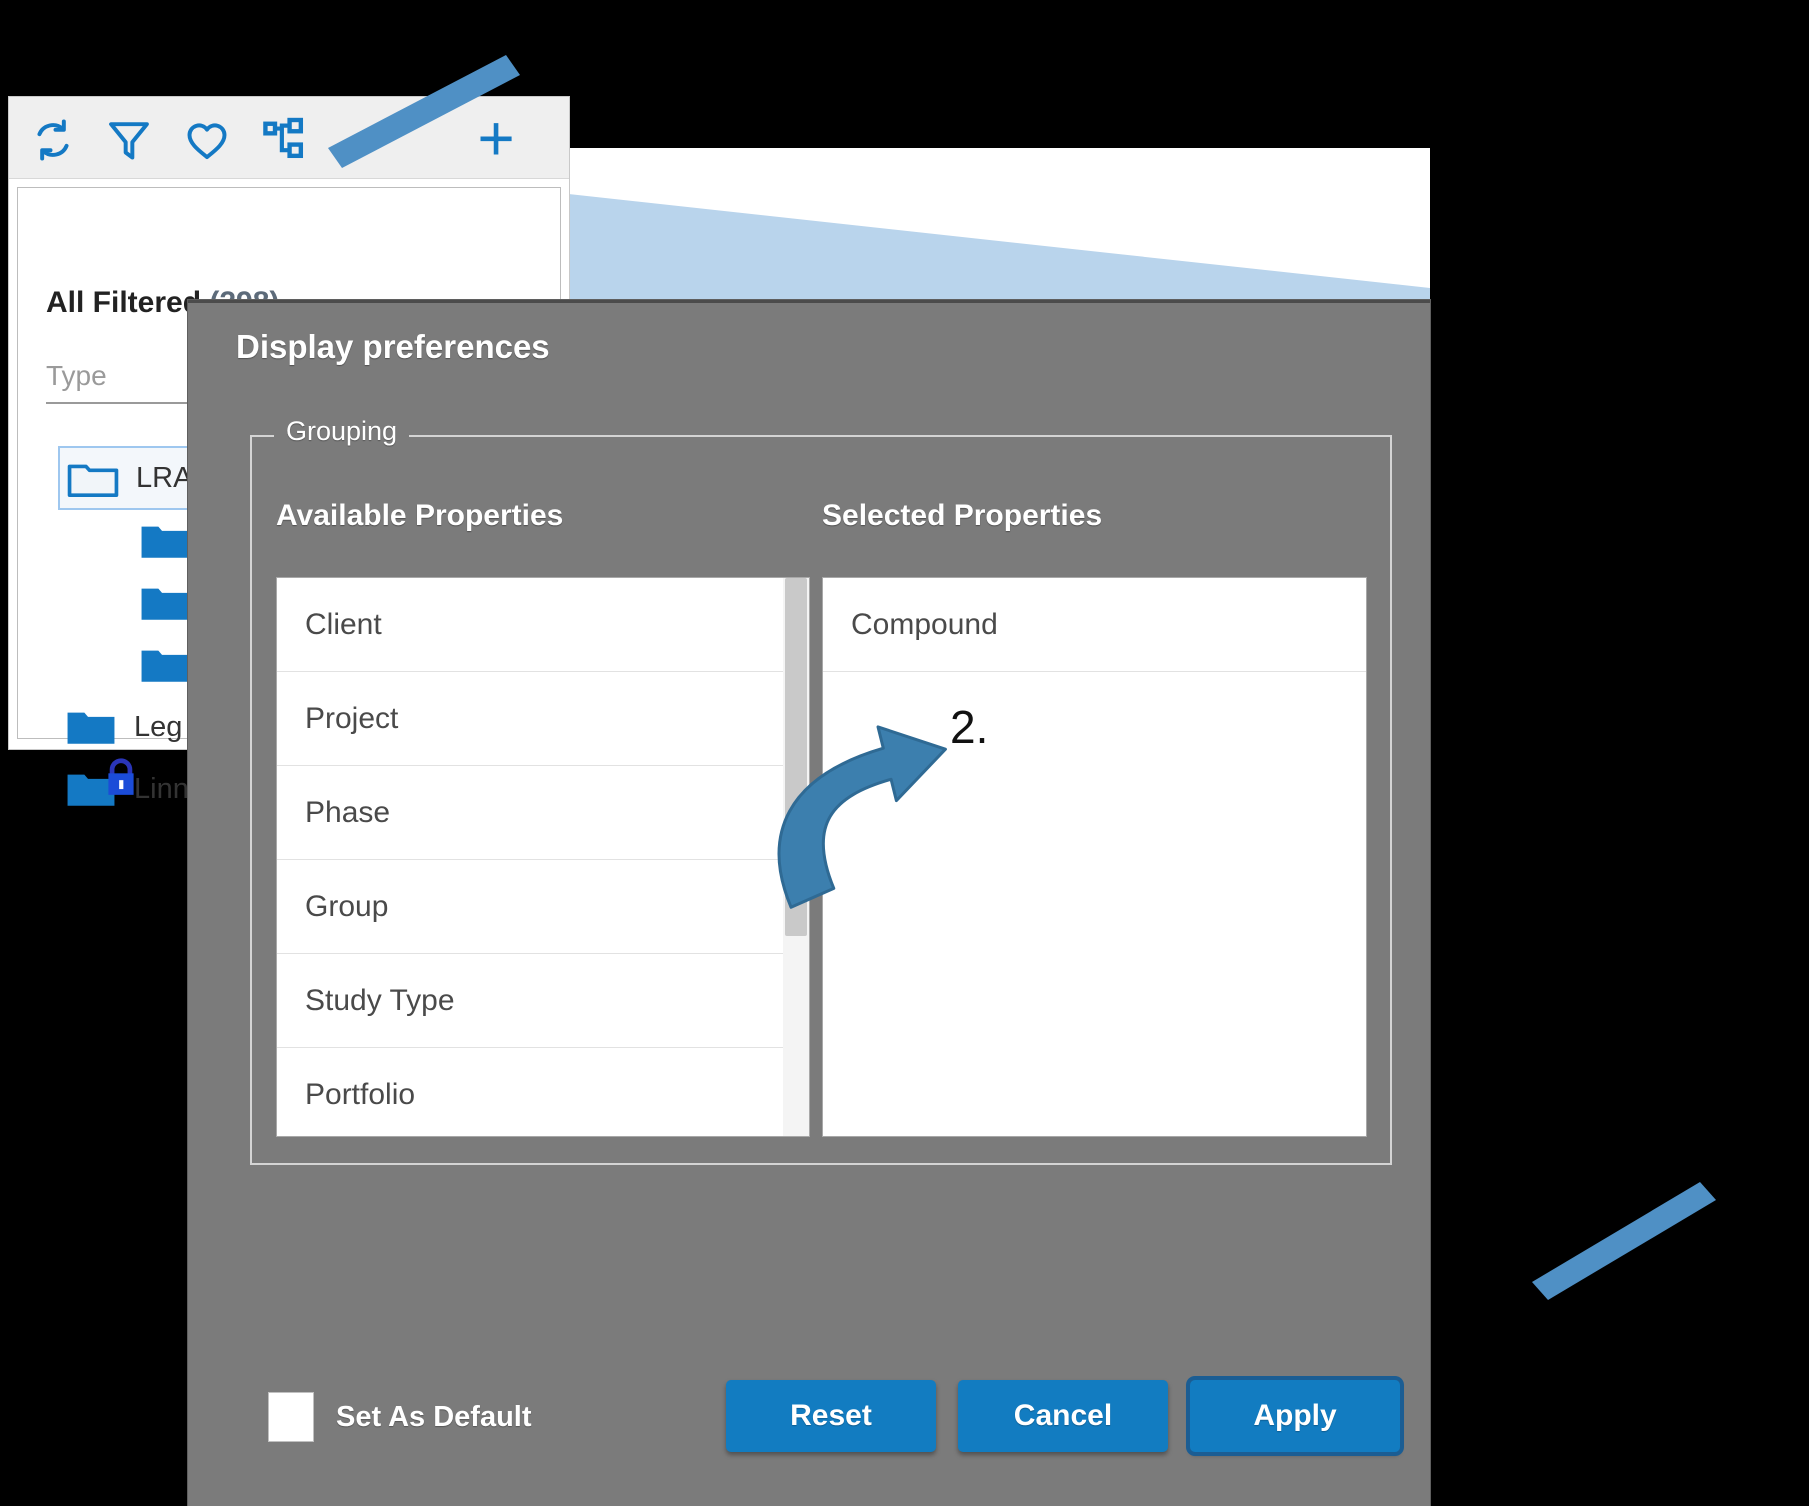  I want to click on cancel-button: Cancel, so click(1063, 1416).